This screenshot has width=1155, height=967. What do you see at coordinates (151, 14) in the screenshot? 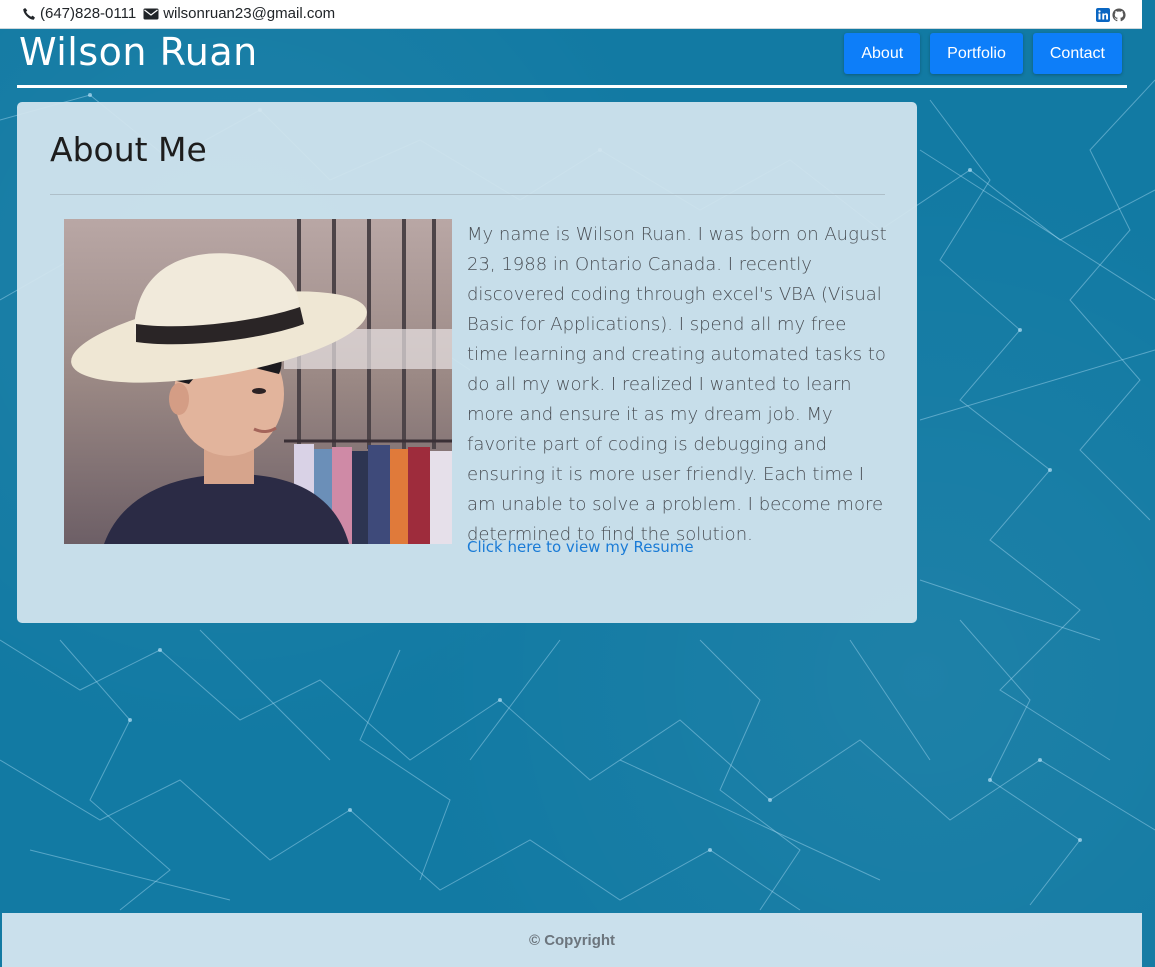
I see `envelope-icon` at bounding box center [151, 14].